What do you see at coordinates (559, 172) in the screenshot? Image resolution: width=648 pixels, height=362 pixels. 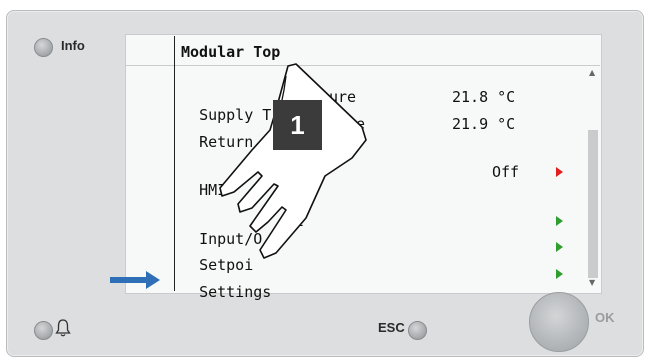 I see `red-arrow-icon` at bounding box center [559, 172].